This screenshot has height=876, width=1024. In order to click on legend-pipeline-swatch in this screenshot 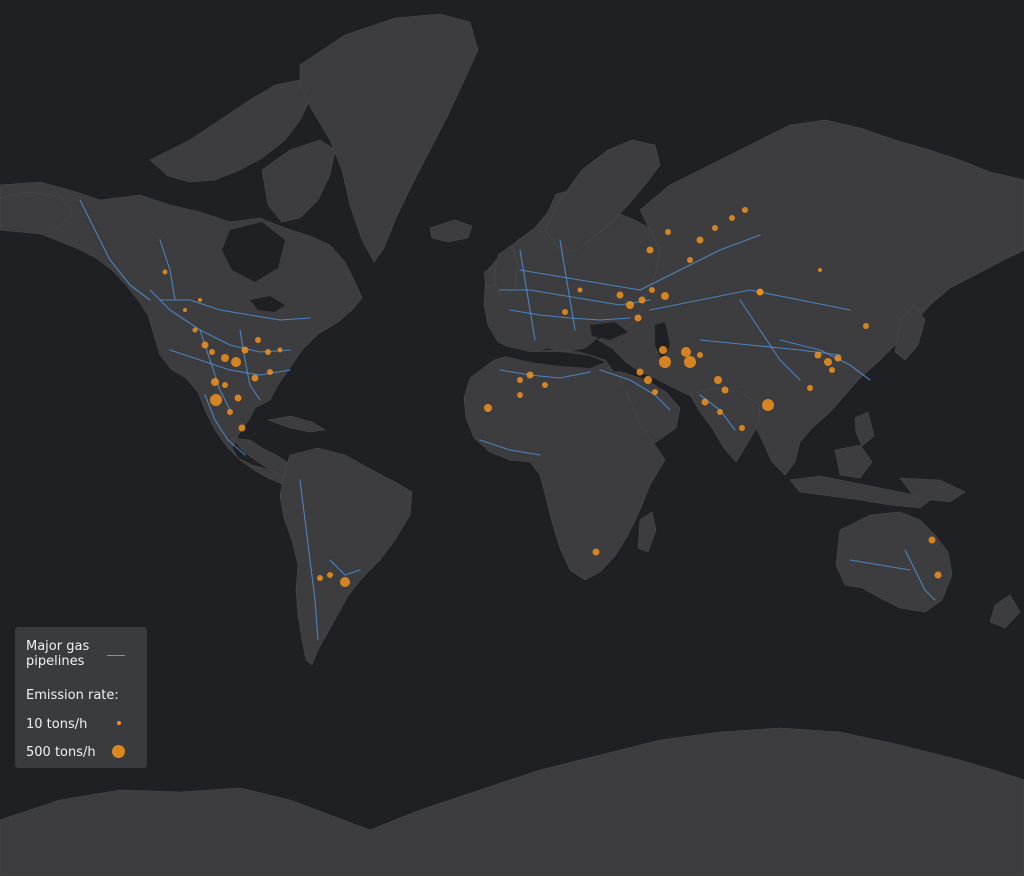, I will do `click(116, 655)`.